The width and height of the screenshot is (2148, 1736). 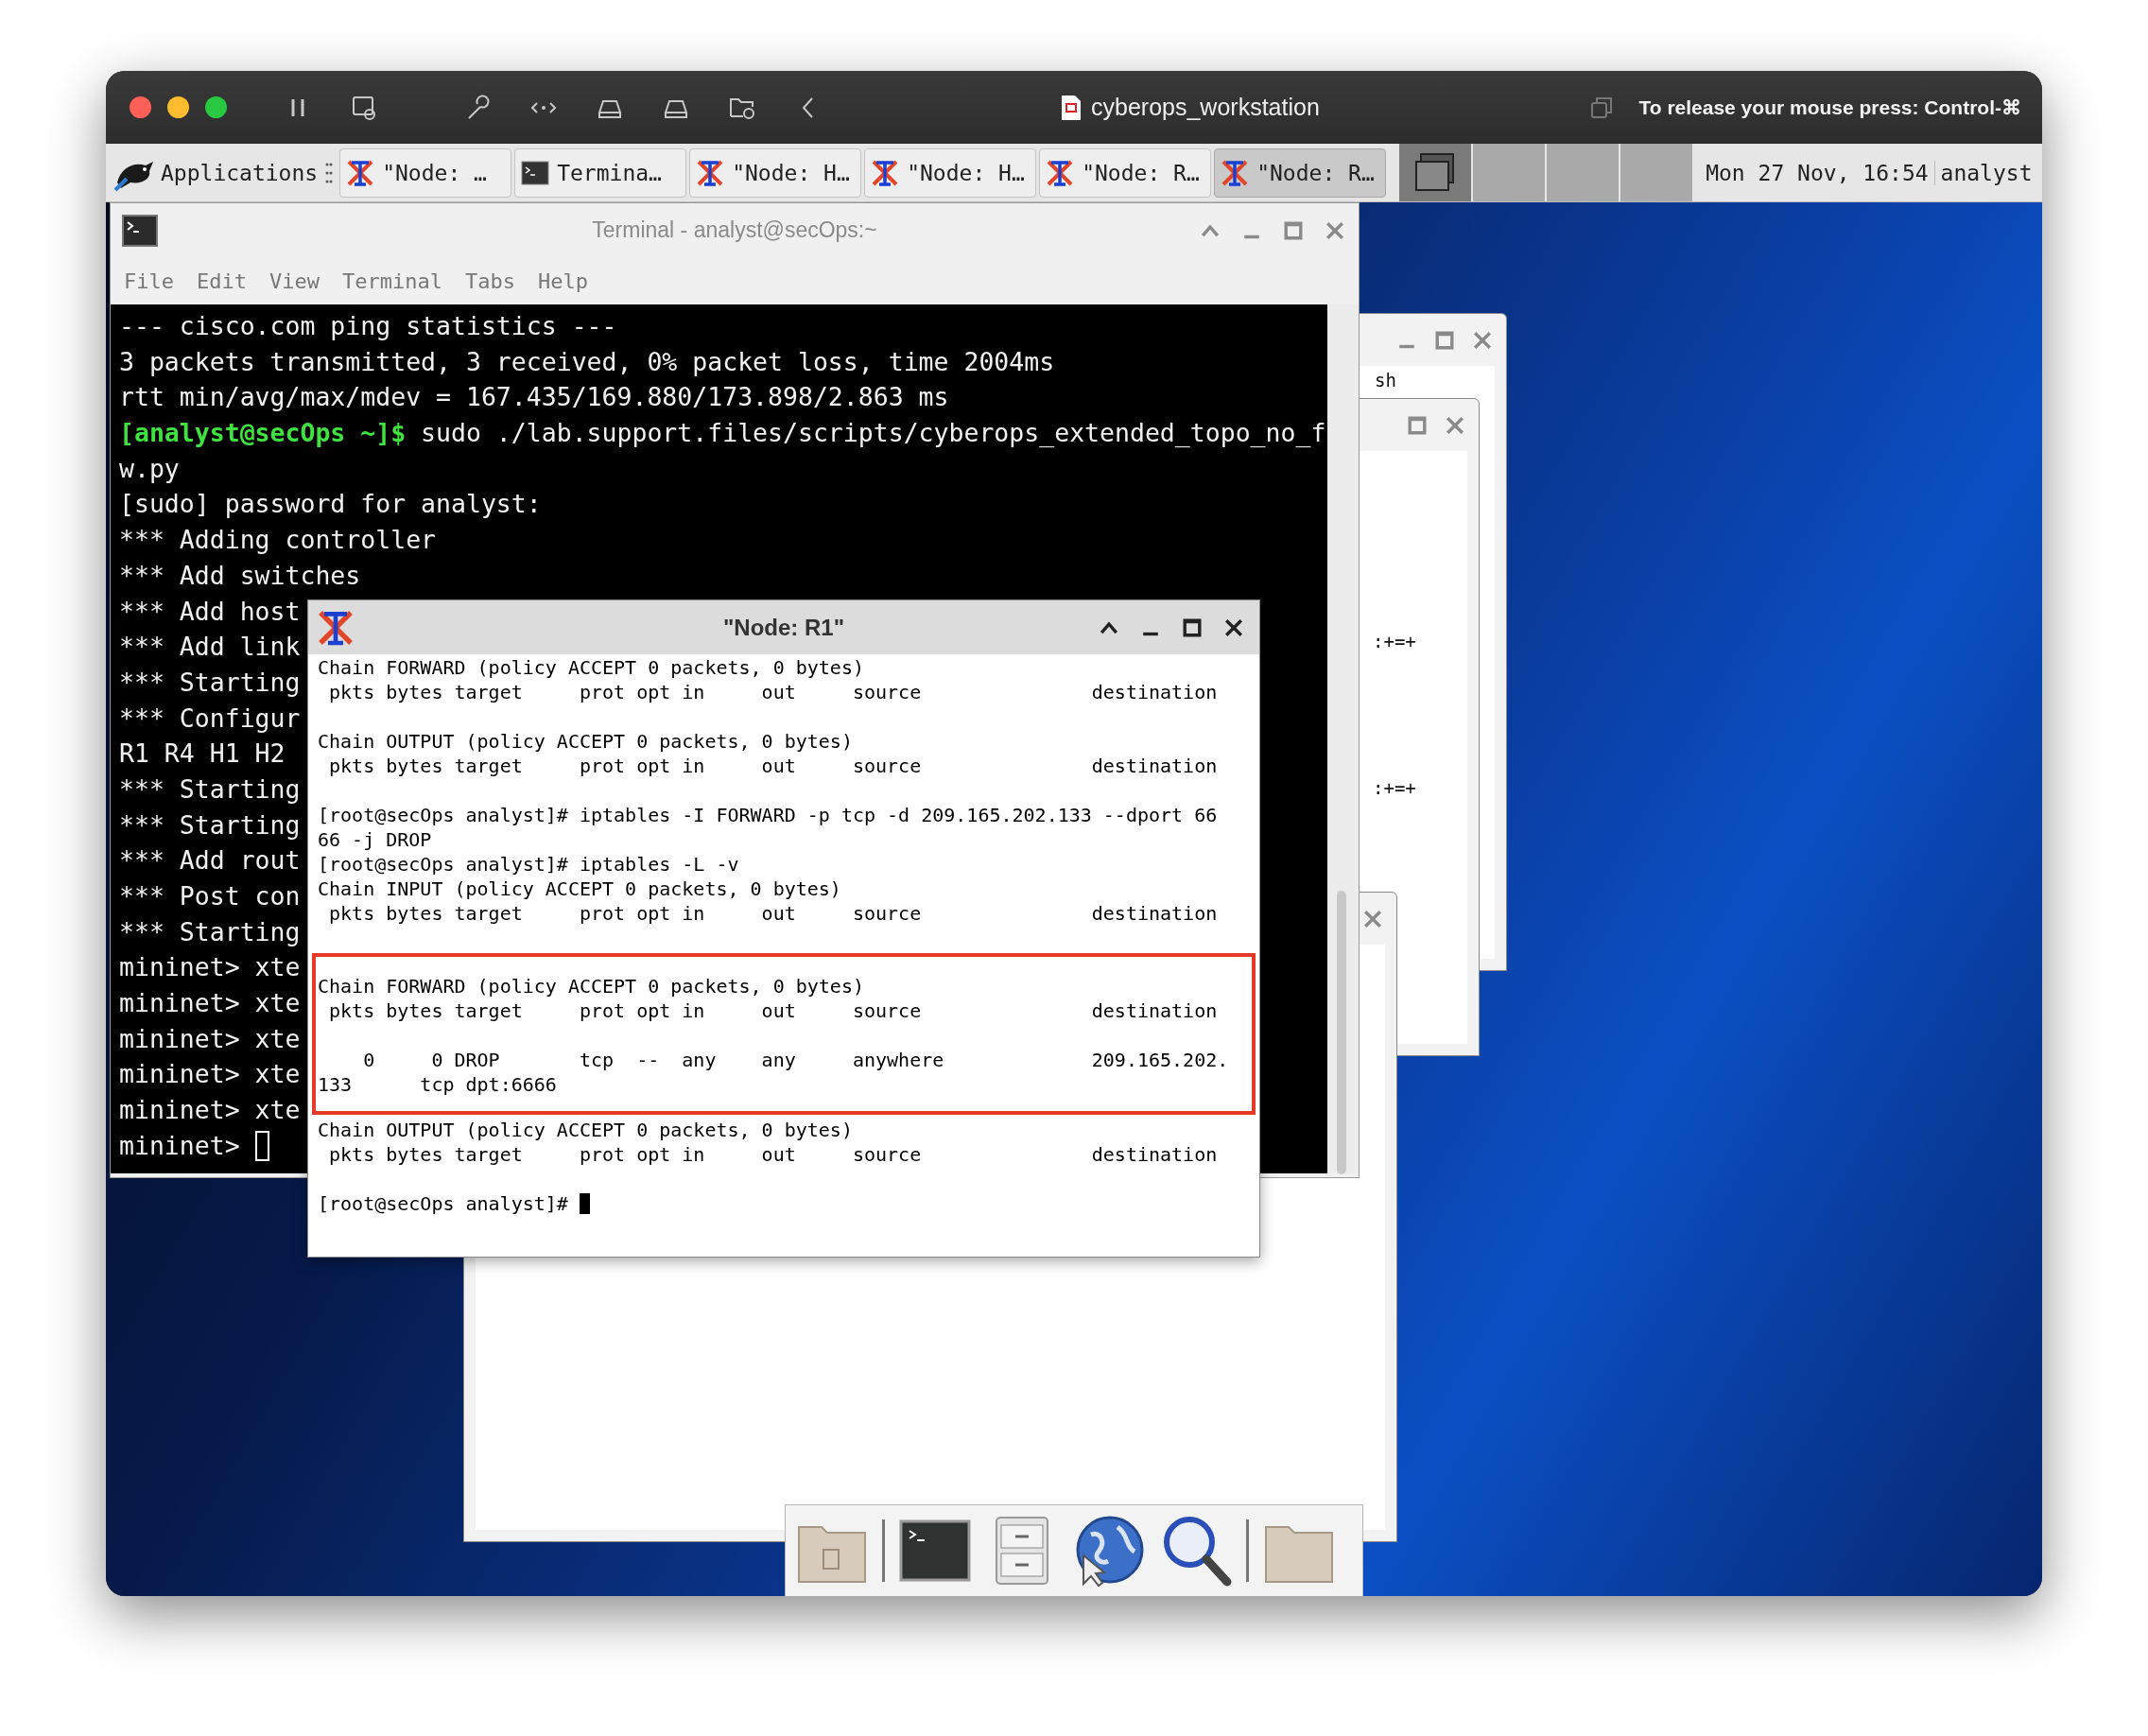 I want to click on menu-item: View, so click(x=294, y=281).